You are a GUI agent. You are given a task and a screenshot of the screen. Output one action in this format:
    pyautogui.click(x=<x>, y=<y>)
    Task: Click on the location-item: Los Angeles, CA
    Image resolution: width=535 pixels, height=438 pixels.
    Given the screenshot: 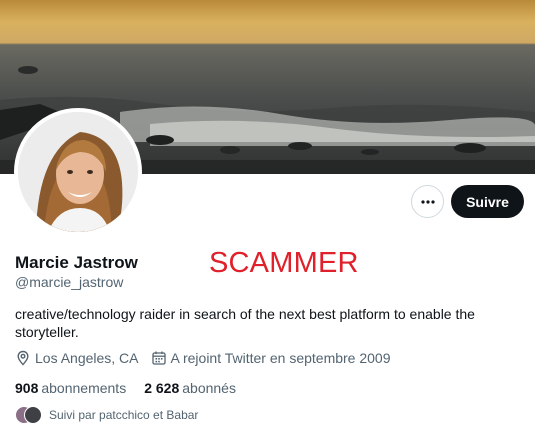 What is the action you would take?
    pyautogui.click(x=77, y=358)
    